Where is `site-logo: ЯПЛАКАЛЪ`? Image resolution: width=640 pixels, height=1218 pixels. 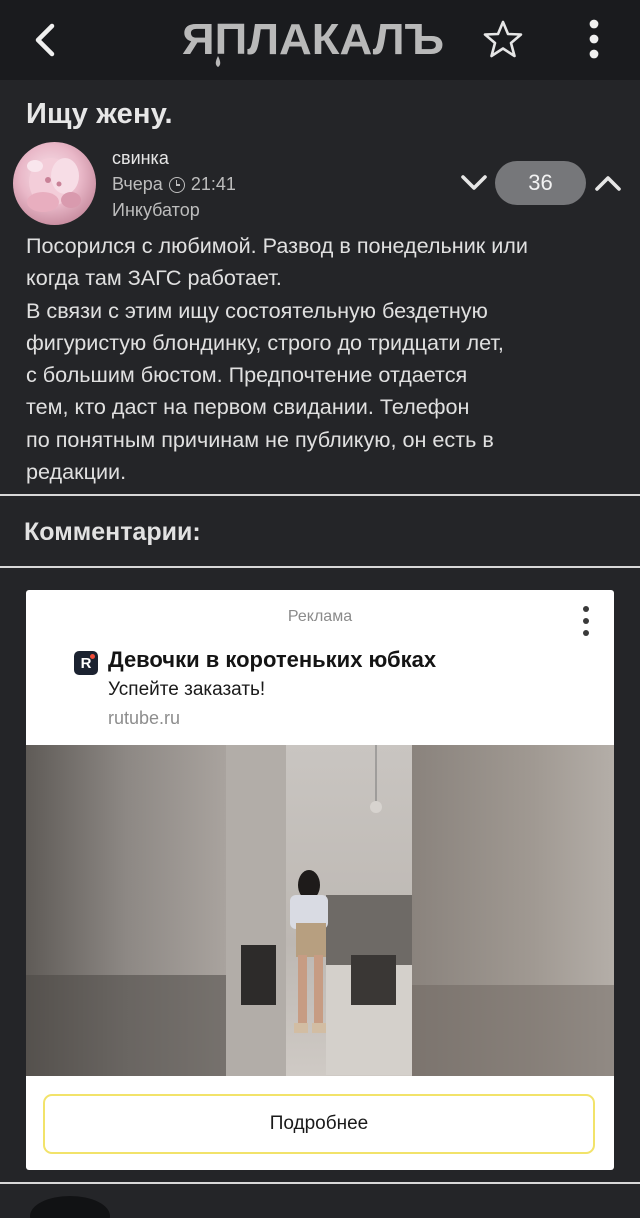 site-logo: ЯПЛАКАЛЪ is located at coordinates (320, 42).